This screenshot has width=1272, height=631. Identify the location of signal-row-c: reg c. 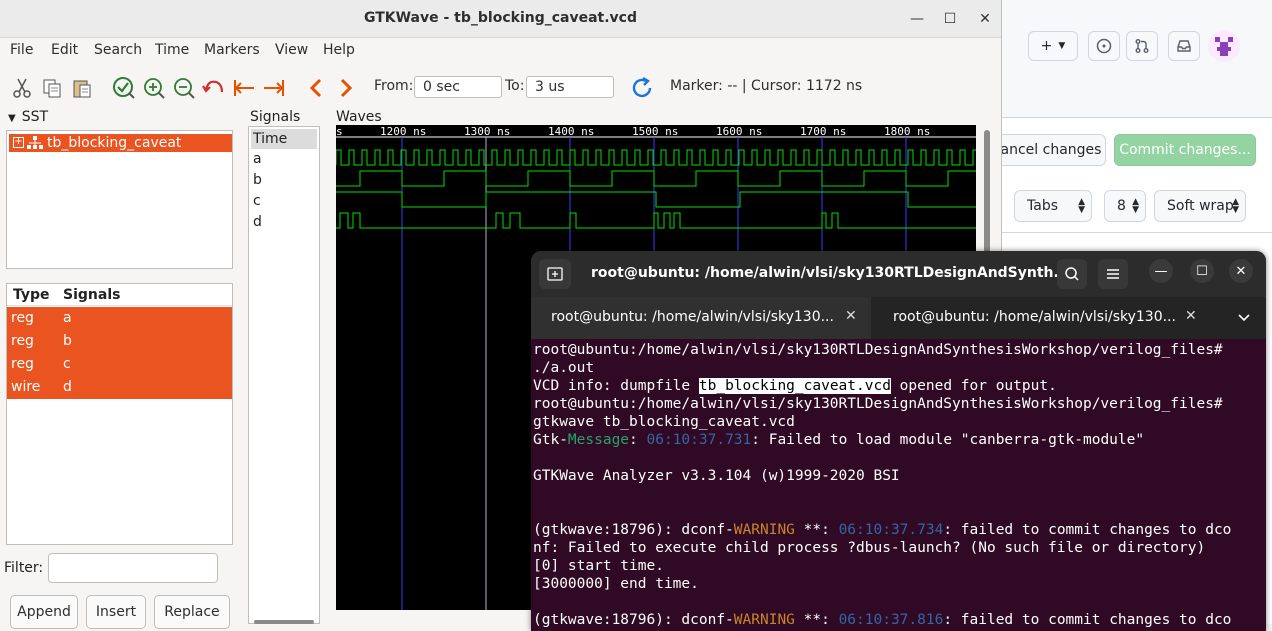
(119, 364).